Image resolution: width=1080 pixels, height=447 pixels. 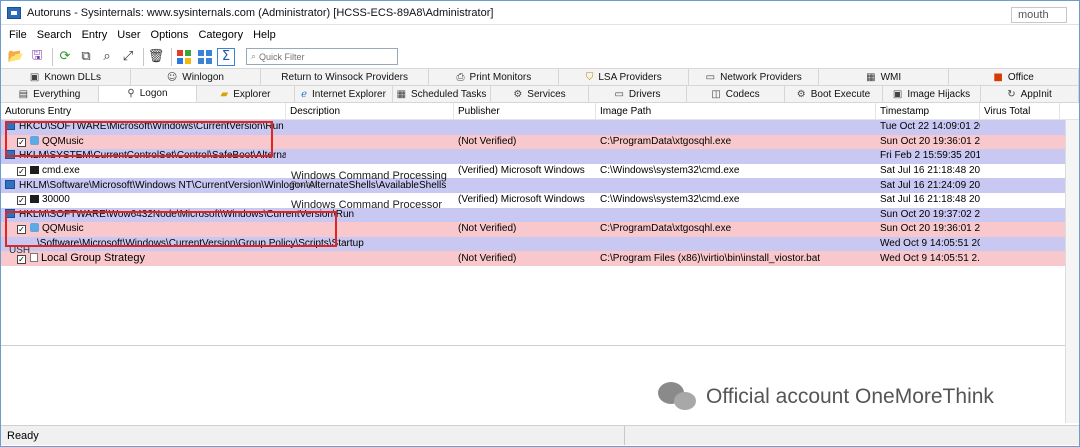 I want to click on cmd-icon, so click(x=34, y=170).